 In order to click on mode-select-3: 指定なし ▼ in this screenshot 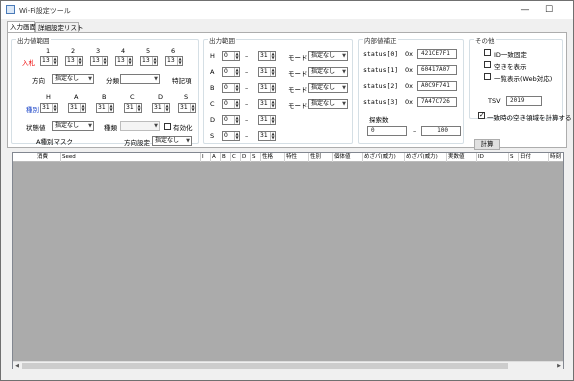, I will do `click(328, 88)`.